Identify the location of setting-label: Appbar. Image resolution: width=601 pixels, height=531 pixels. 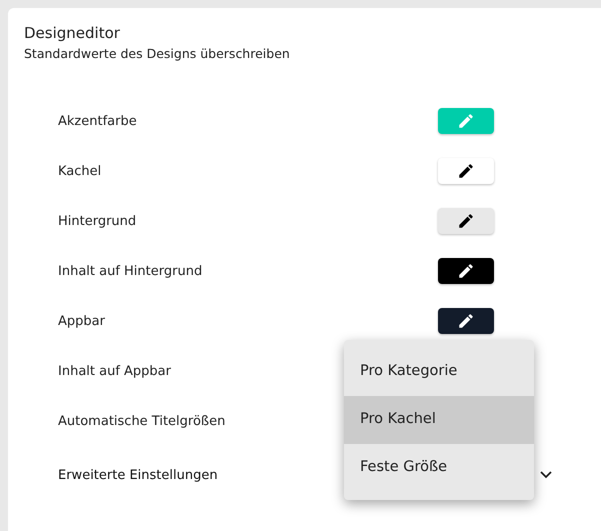
(81, 321).